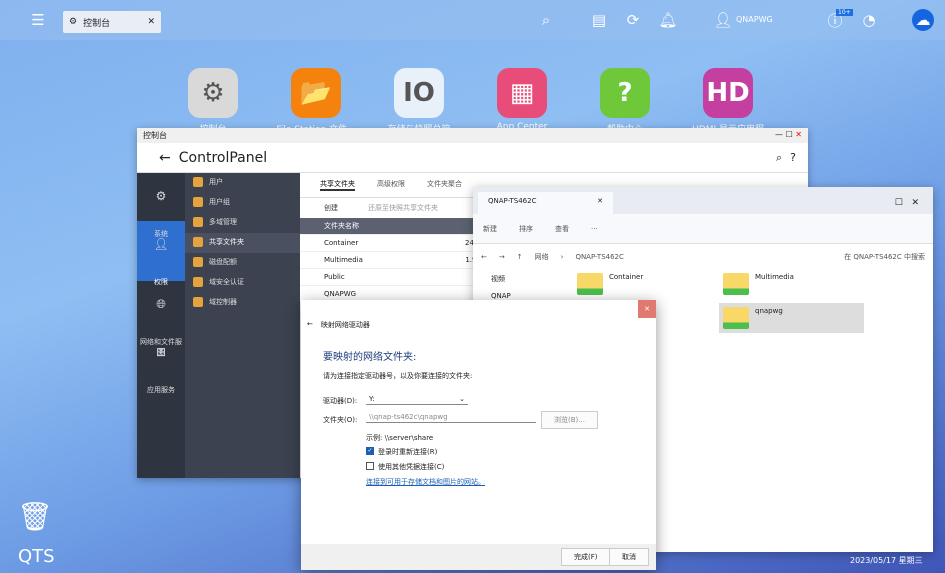 The image size is (945, 573). What do you see at coordinates (647, 309) in the screenshot?
I see `close-button: ✕` at bounding box center [647, 309].